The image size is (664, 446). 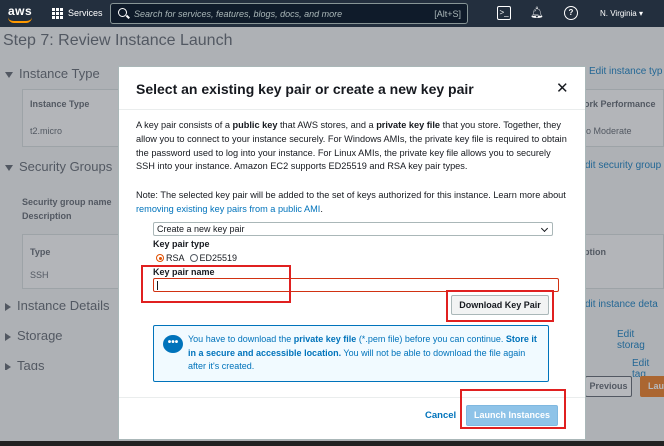 What do you see at coordinates (181, 244) in the screenshot?
I see `key-pair-type-label: Key pair type` at bounding box center [181, 244].